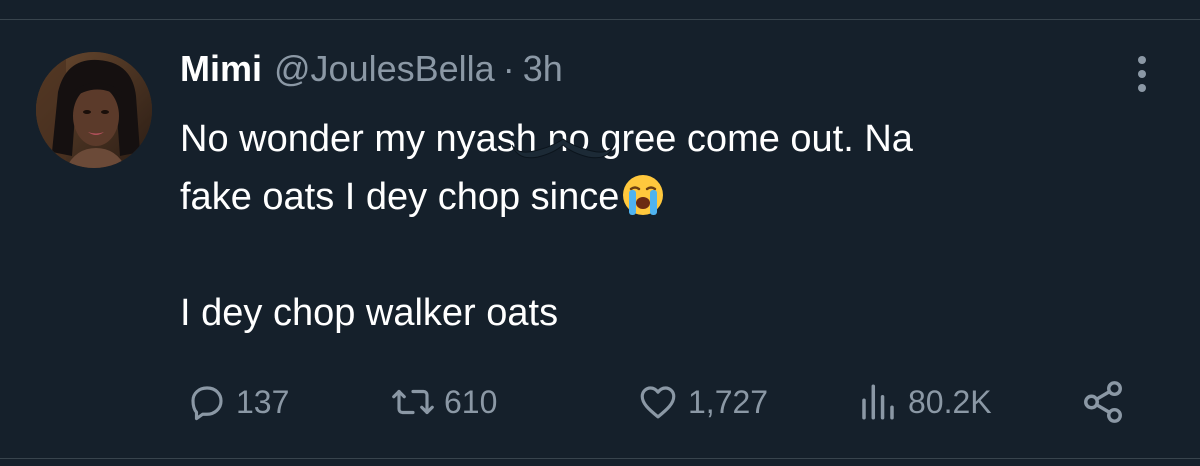 This screenshot has width=1200, height=466. Describe the element at coordinates (600, 402) in the screenshot. I see `tweet-actions-bar: 137 610 1,727 80.2K` at that location.